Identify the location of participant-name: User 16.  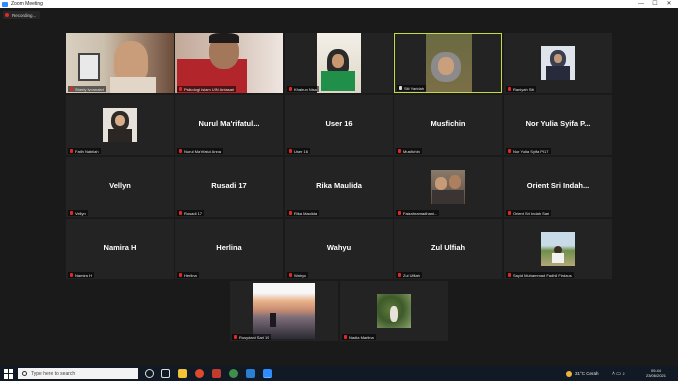
(339, 123).